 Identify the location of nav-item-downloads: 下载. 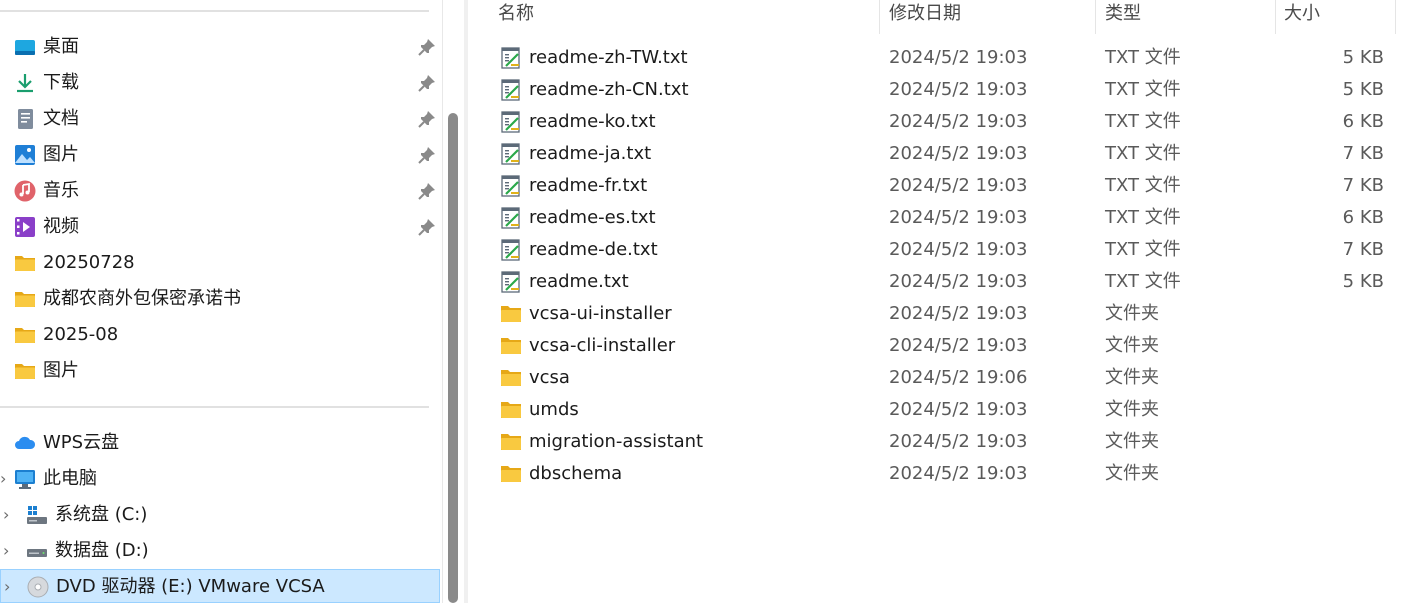
(220, 83).